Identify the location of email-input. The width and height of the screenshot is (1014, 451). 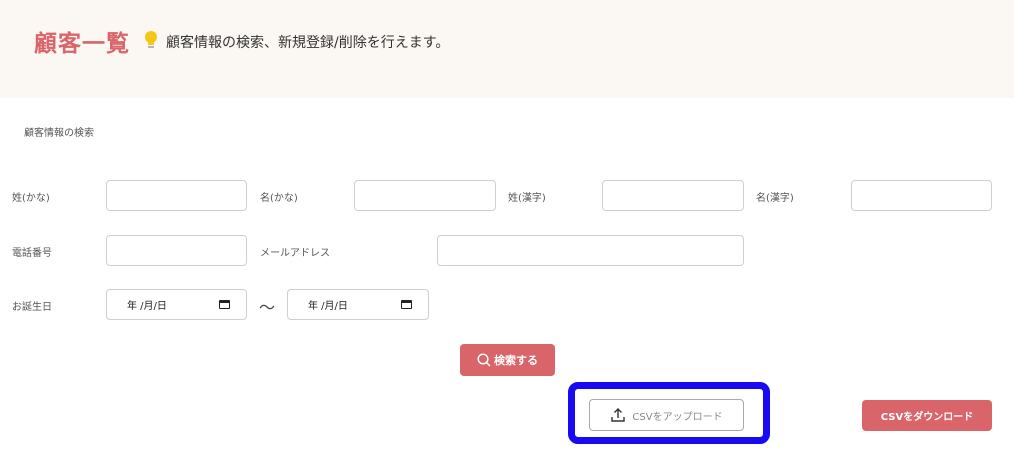
(590, 250).